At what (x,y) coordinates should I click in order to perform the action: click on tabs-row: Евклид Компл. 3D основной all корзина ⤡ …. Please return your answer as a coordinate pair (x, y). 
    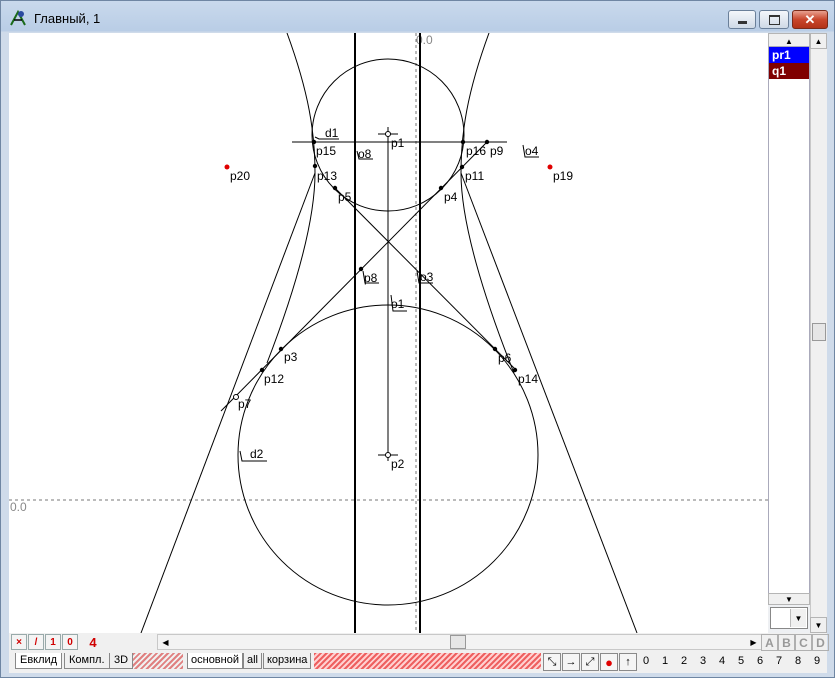
    Looking at the image, I should click on (418, 662).